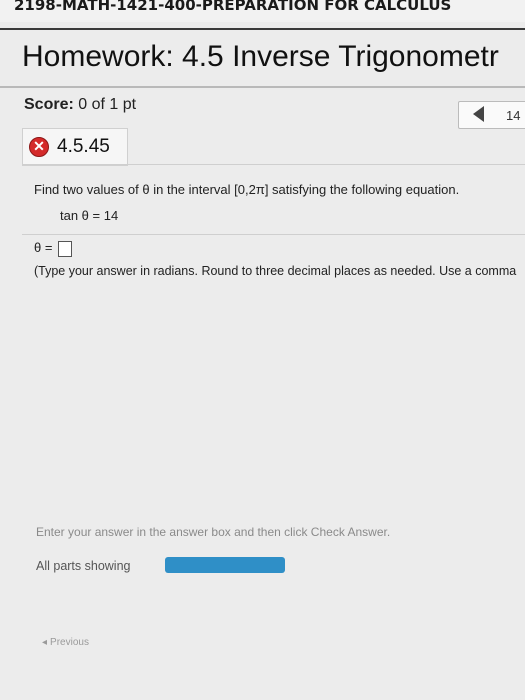 This screenshot has width=525, height=700. I want to click on header-divider, so click(262, 29).